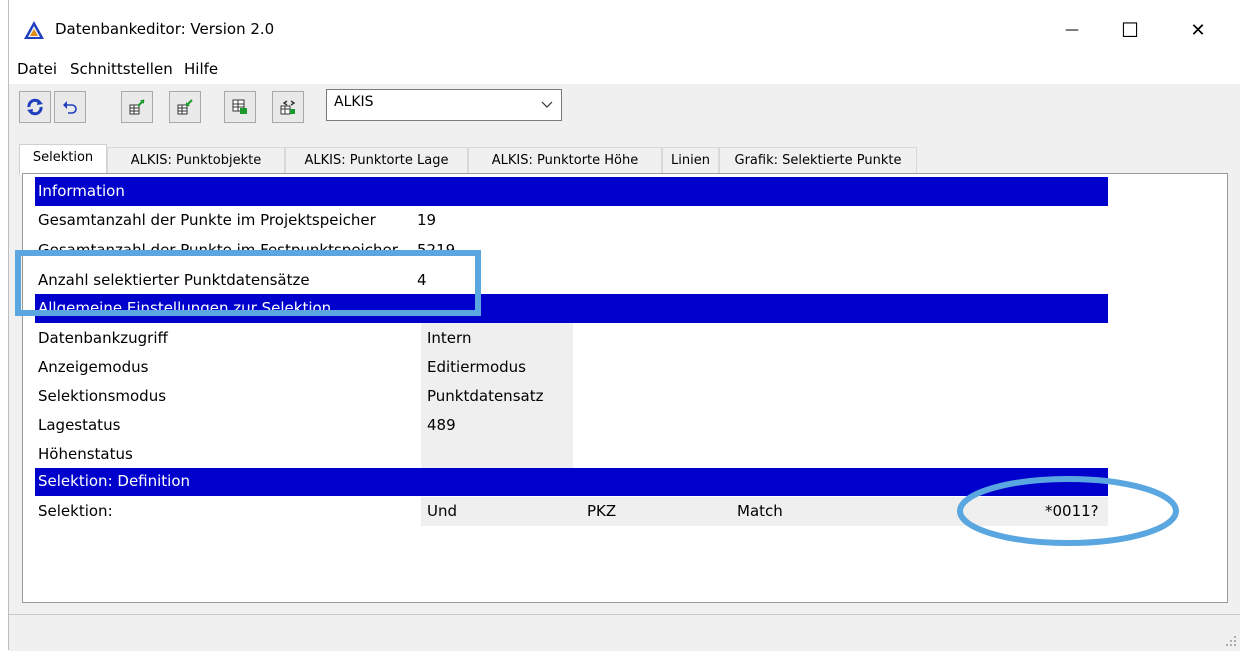 This screenshot has width=1240, height=651. I want to click on export-button, so click(137, 107).